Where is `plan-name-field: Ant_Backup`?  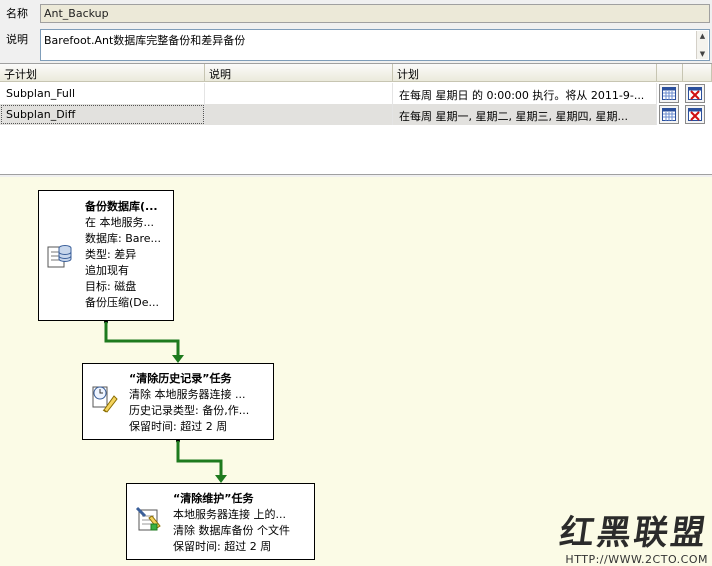 plan-name-field: Ant_Backup is located at coordinates (375, 13).